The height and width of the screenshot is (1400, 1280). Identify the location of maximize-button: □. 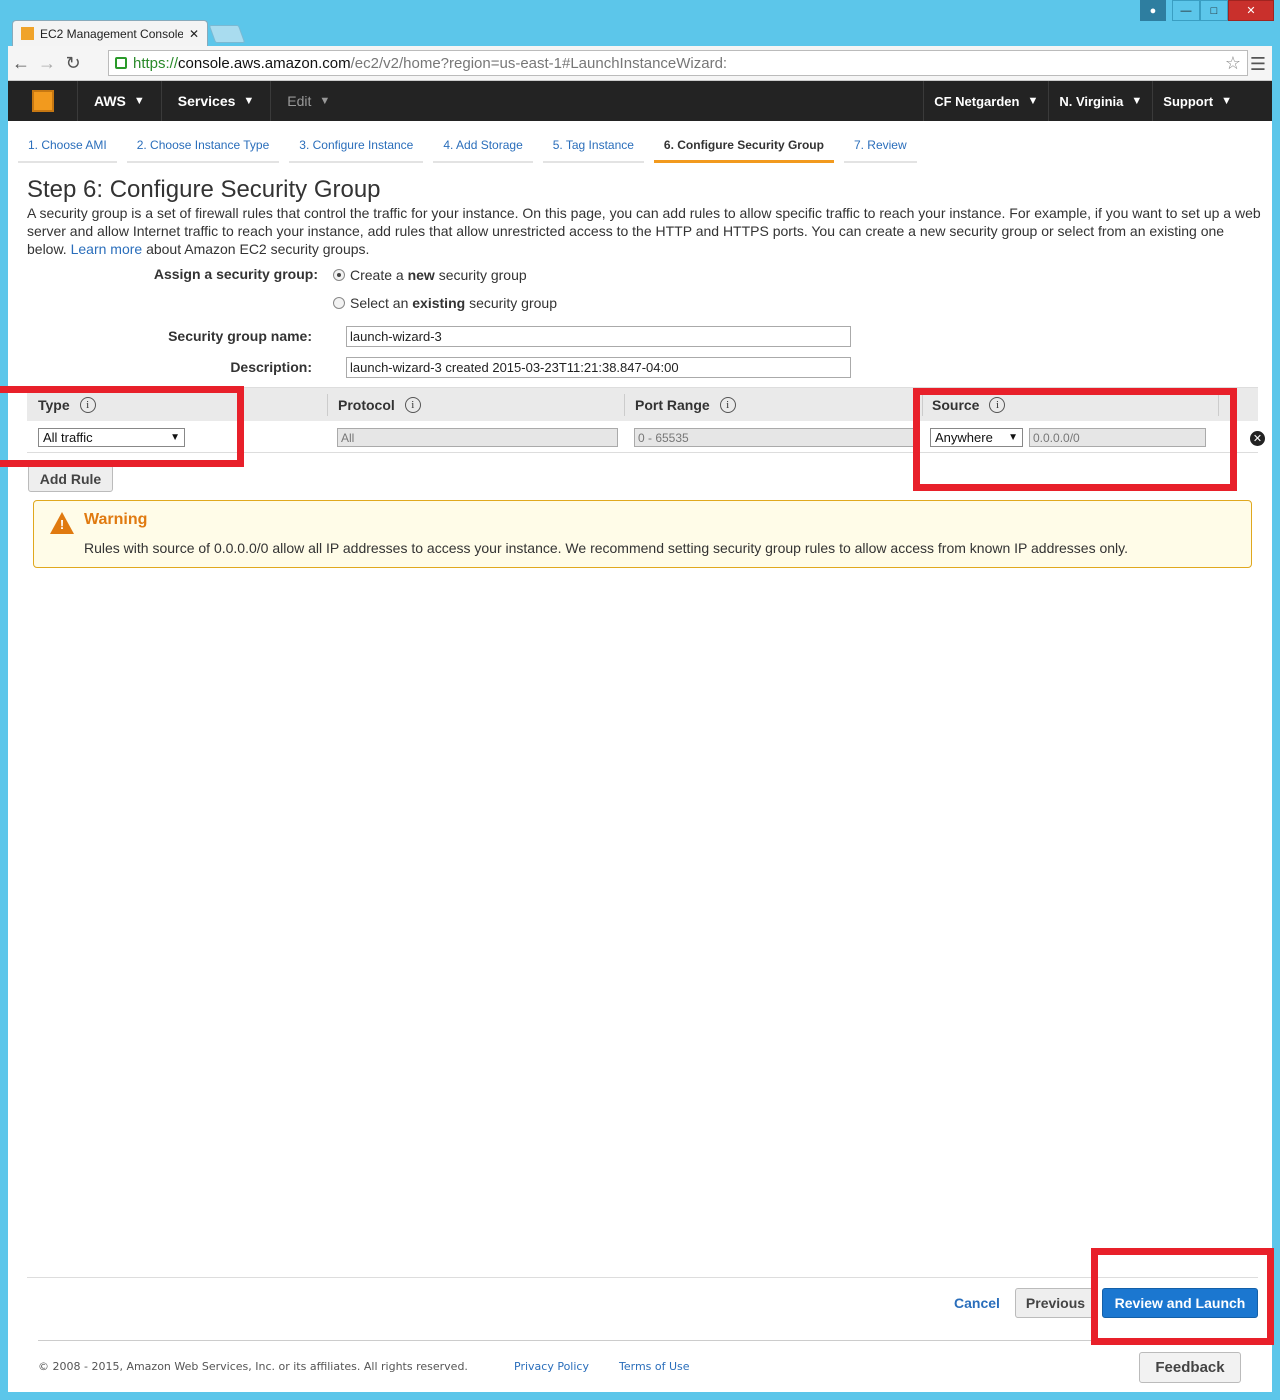
(1214, 10).